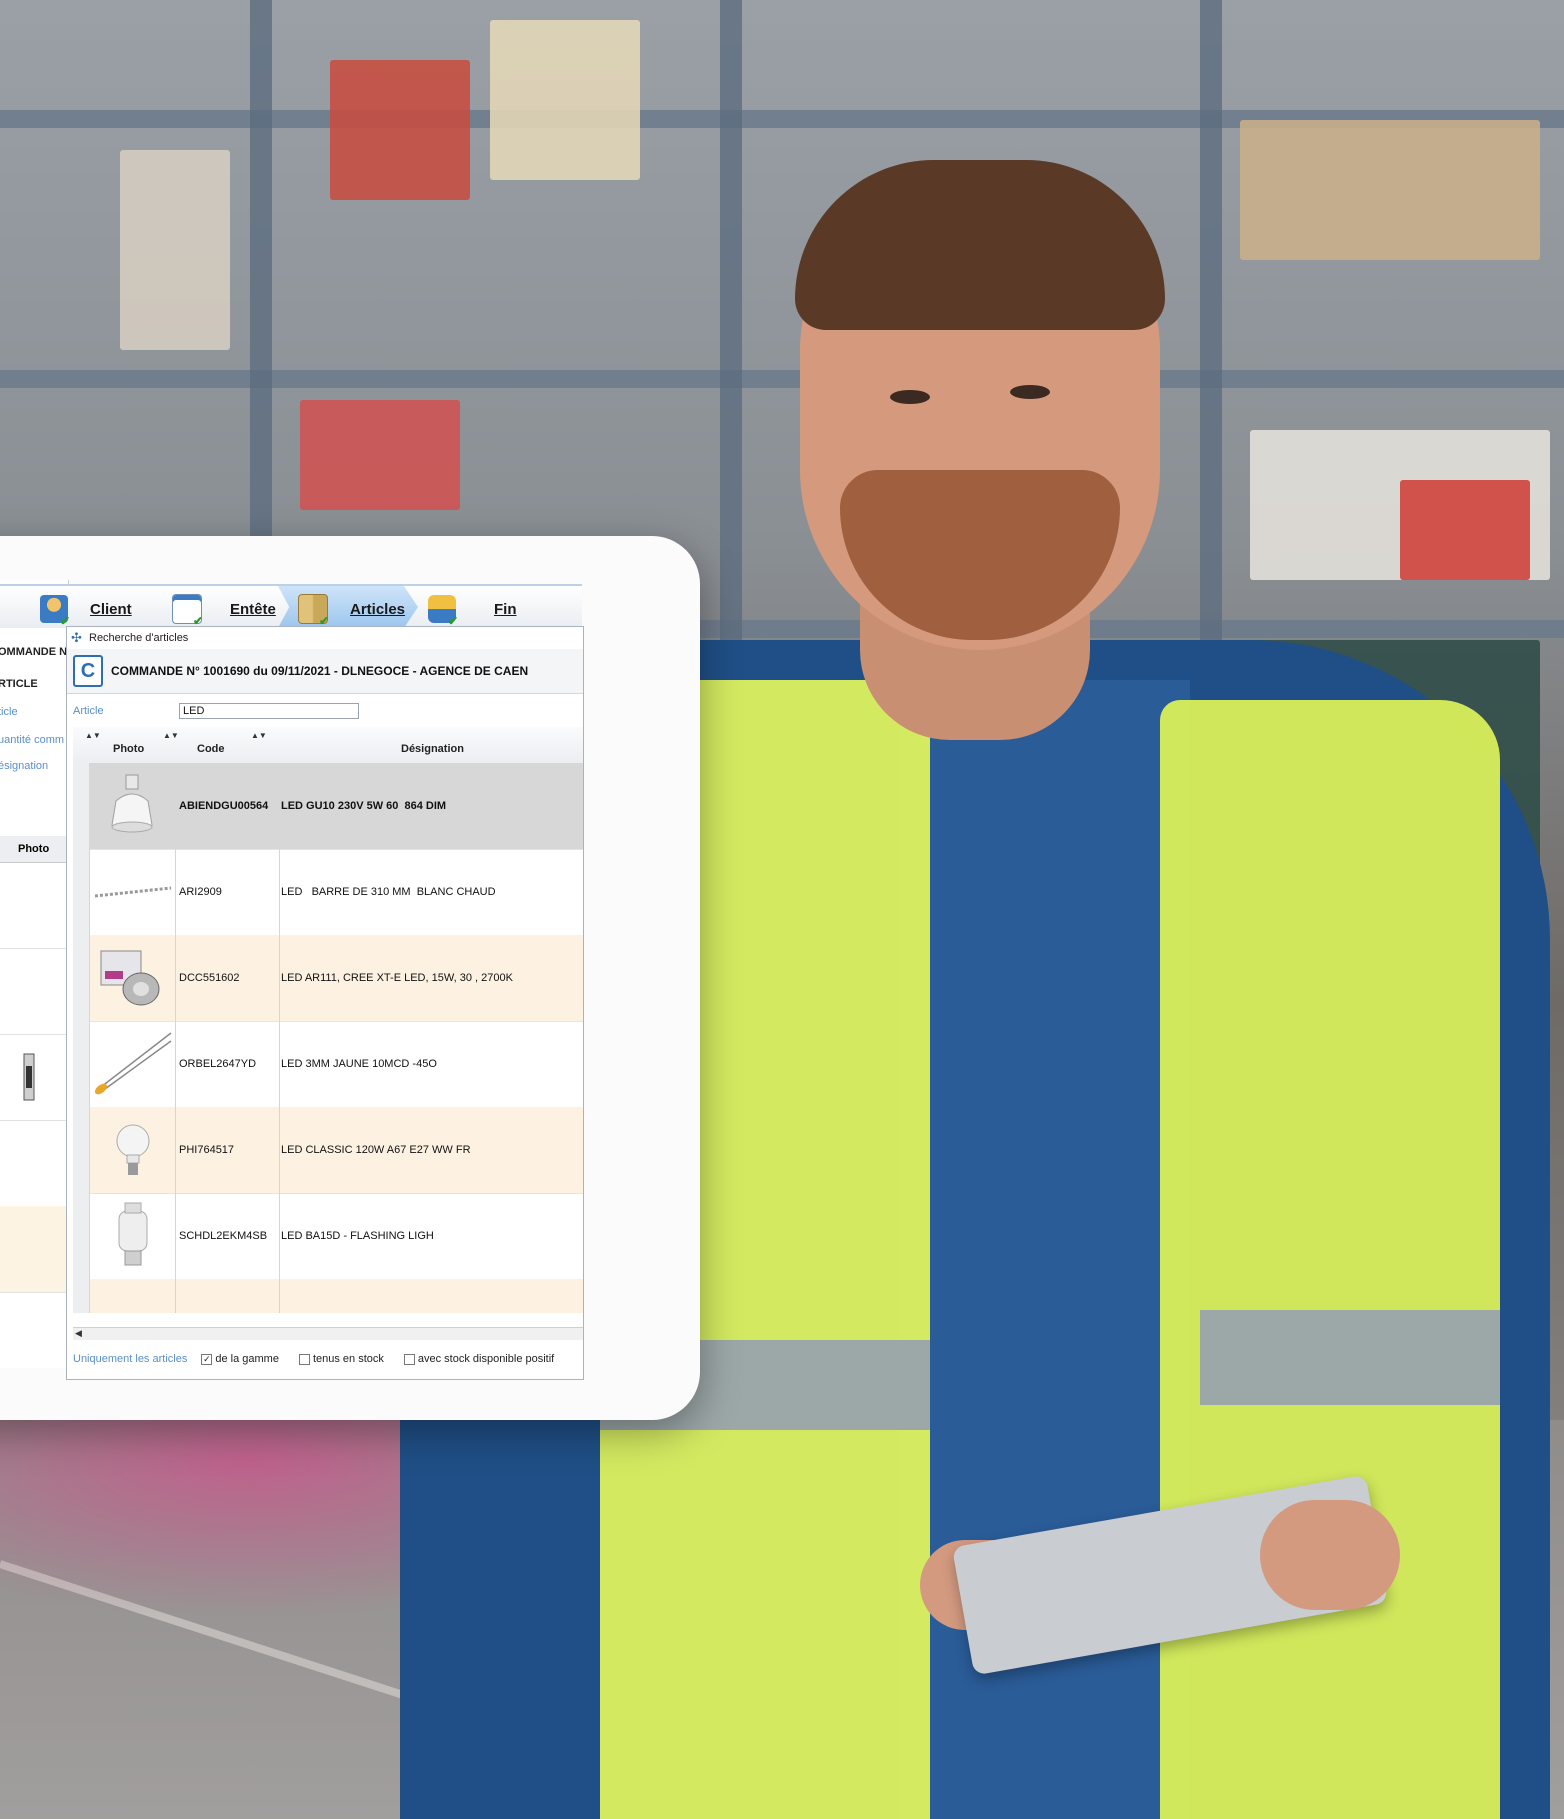 The height and width of the screenshot is (1819, 1564). What do you see at coordinates (55, 611) in the screenshot?
I see `client-icon: ✔` at bounding box center [55, 611].